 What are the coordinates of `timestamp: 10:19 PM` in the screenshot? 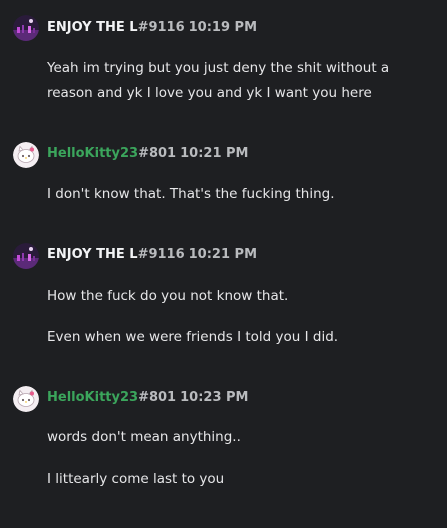 It's located at (223, 27).